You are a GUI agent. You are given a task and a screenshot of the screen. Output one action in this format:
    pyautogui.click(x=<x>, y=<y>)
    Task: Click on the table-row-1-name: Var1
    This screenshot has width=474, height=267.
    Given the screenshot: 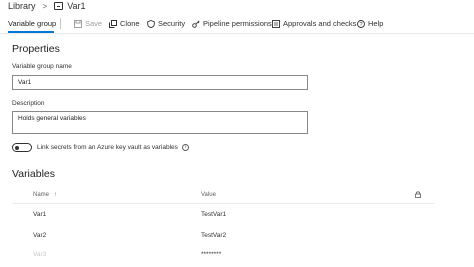 What is the action you would take?
    pyautogui.click(x=39, y=214)
    